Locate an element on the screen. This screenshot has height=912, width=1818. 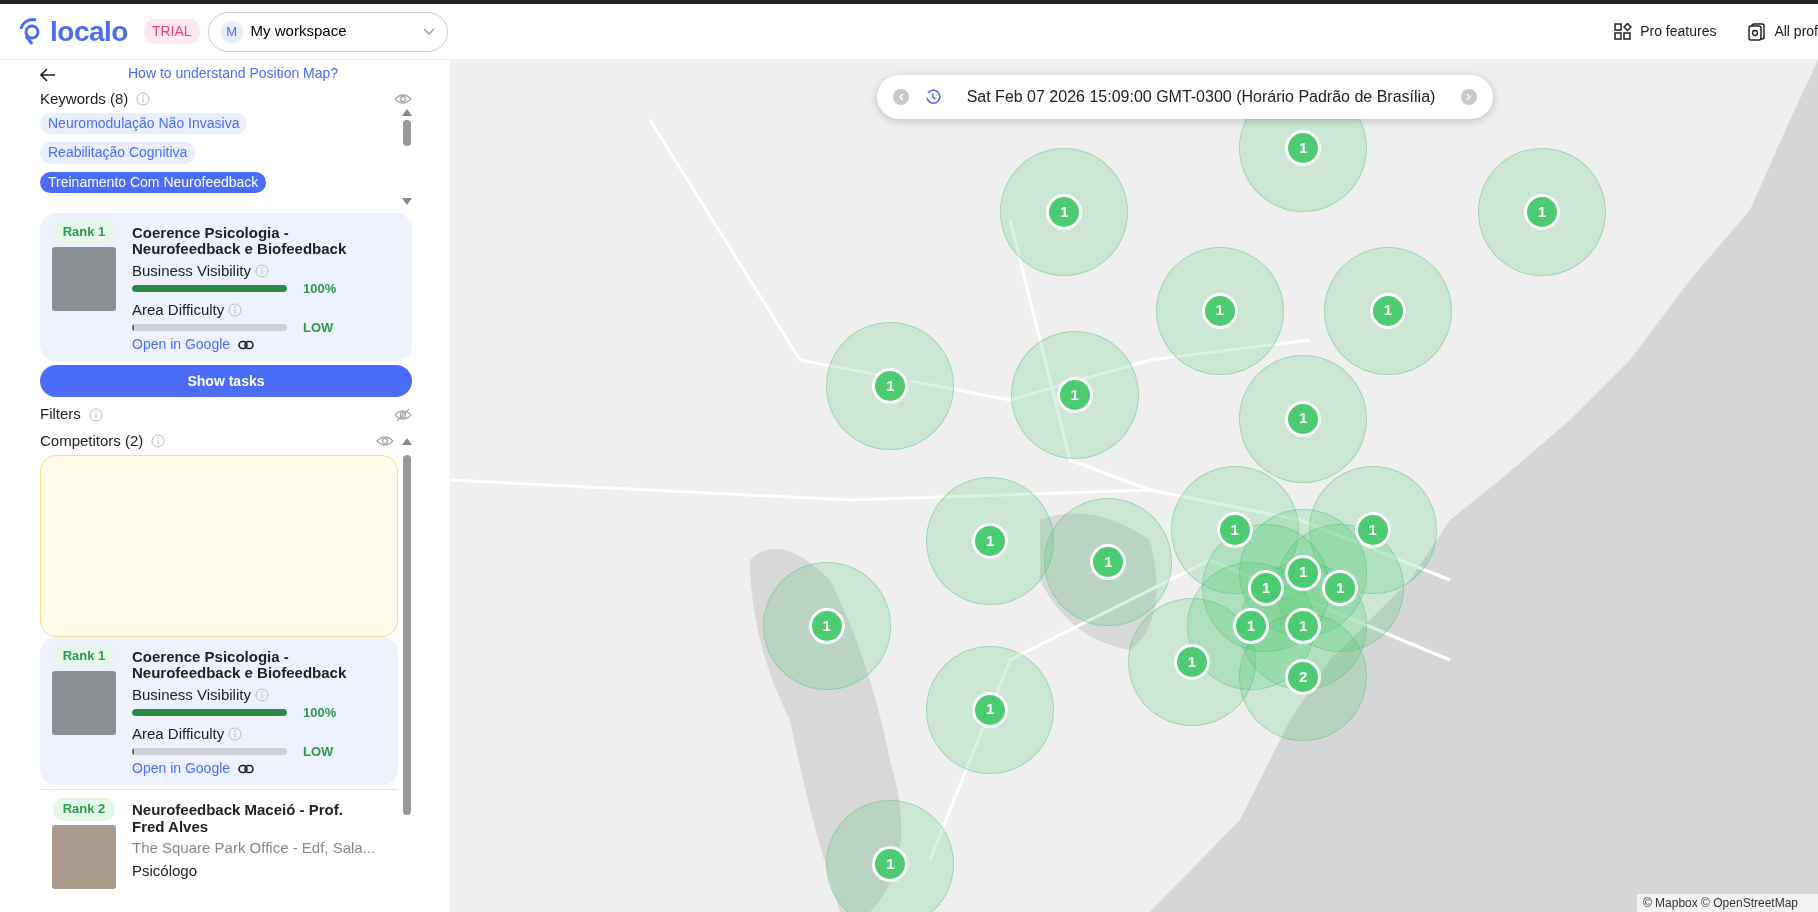
business-name: Neurofeedback Maceió - Prof. Fred Alves is located at coordinates (238, 819).